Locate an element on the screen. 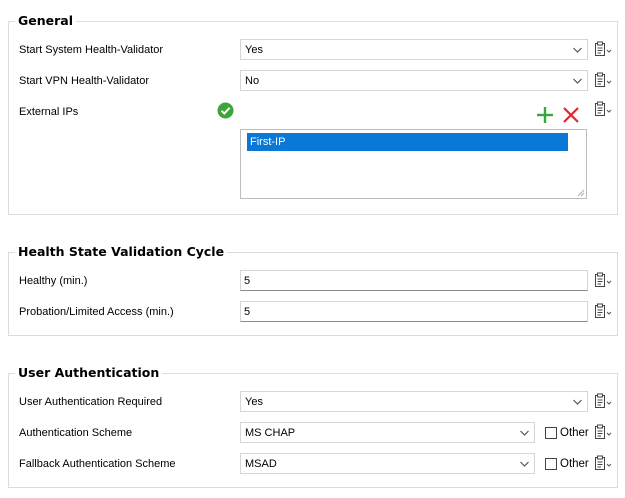 The image size is (625, 498). start-vpn-hv-select: No is located at coordinates (414, 80).